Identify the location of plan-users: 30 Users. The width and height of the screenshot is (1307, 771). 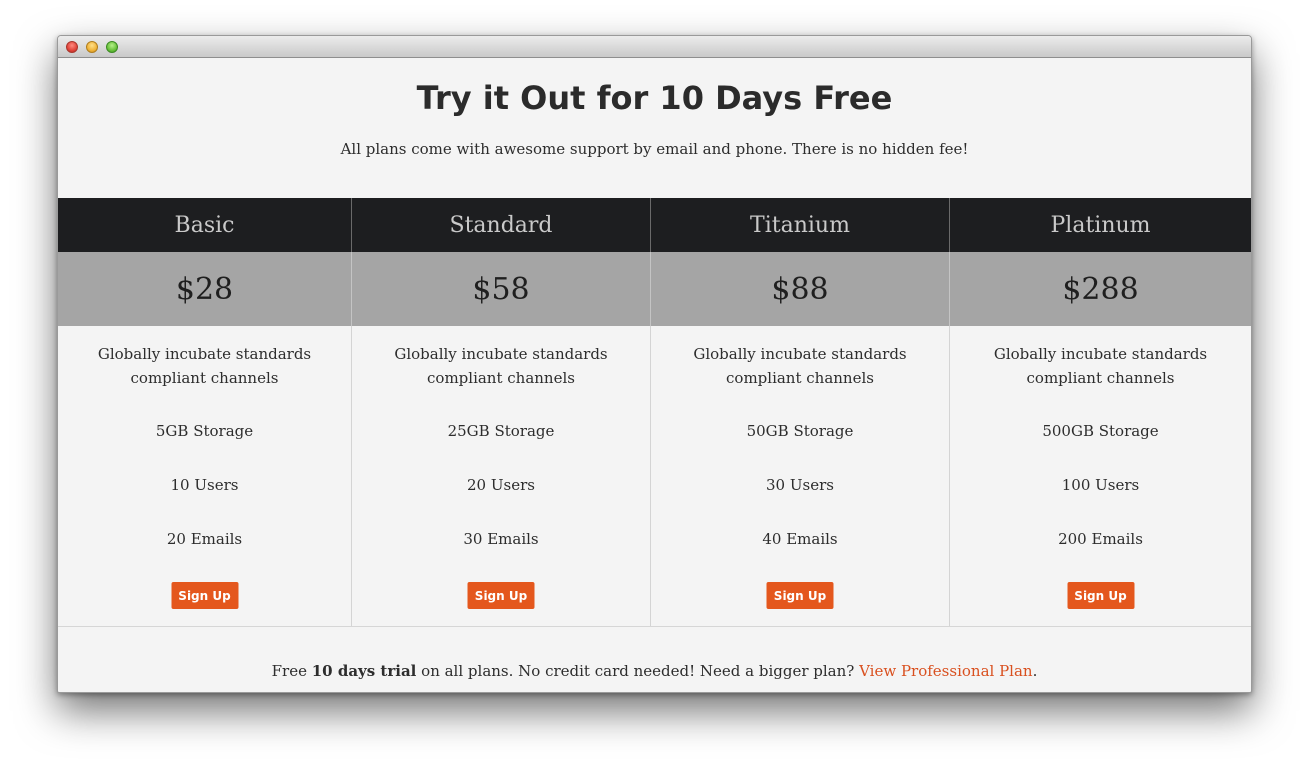
(800, 485).